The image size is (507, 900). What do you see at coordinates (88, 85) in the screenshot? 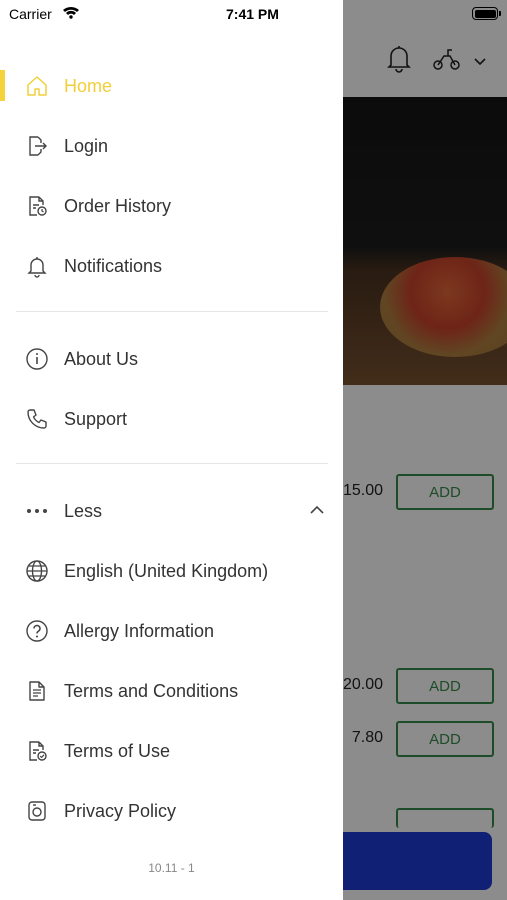
I see `menu-label: Home` at bounding box center [88, 85].